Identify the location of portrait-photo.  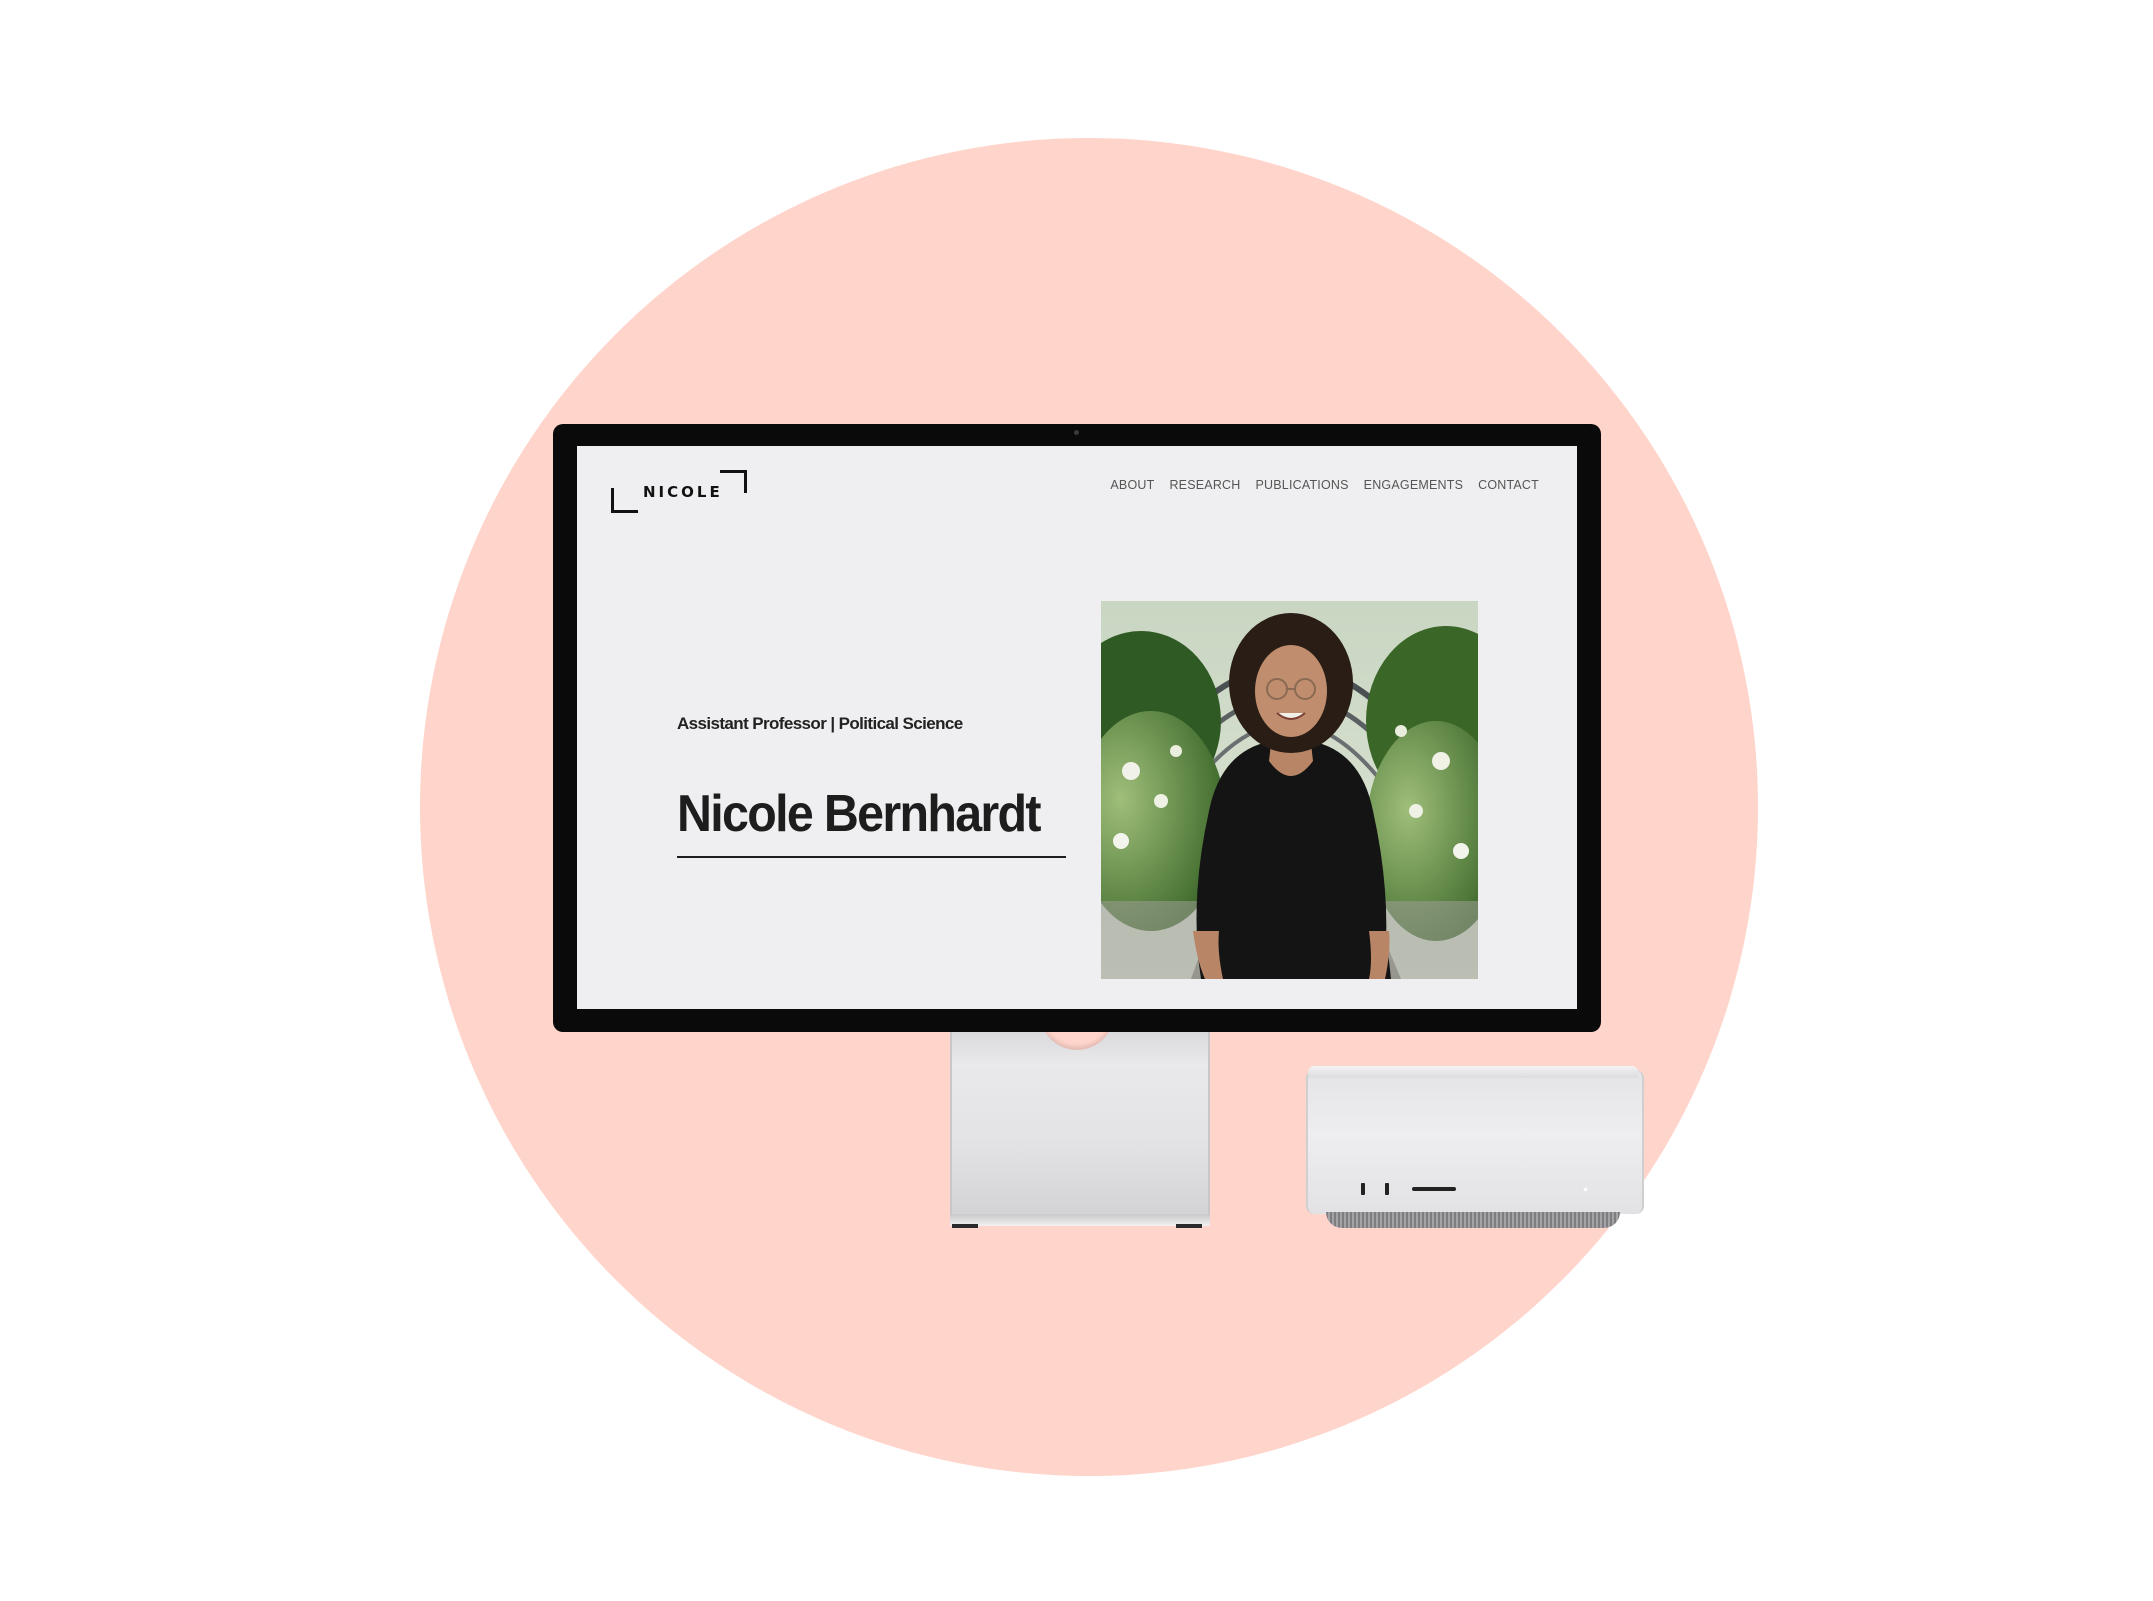
(1289, 790).